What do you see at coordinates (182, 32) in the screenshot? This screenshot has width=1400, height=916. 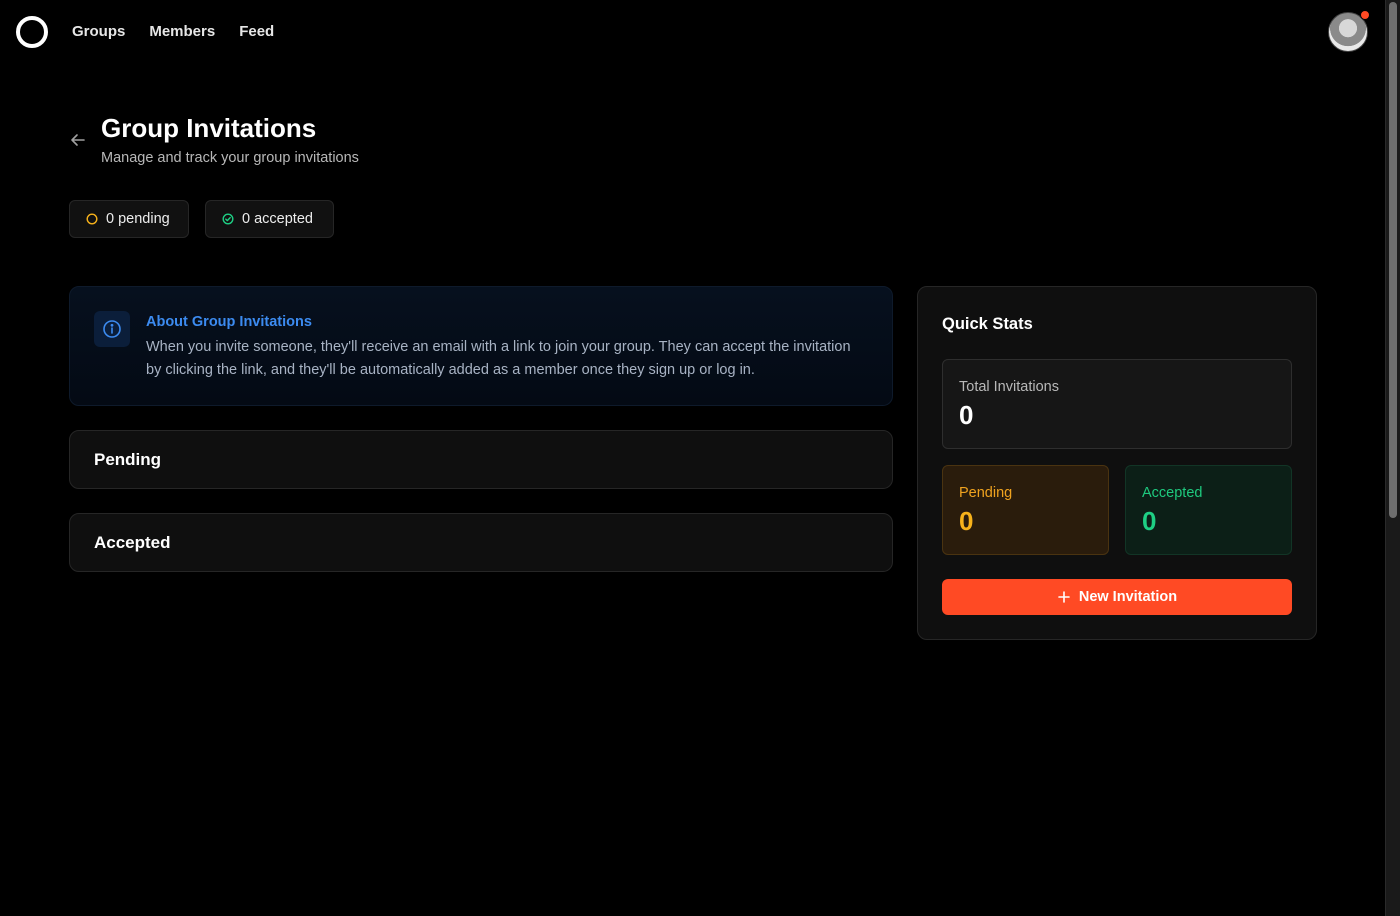 I see `nav-item-members: Members` at bounding box center [182, 32].